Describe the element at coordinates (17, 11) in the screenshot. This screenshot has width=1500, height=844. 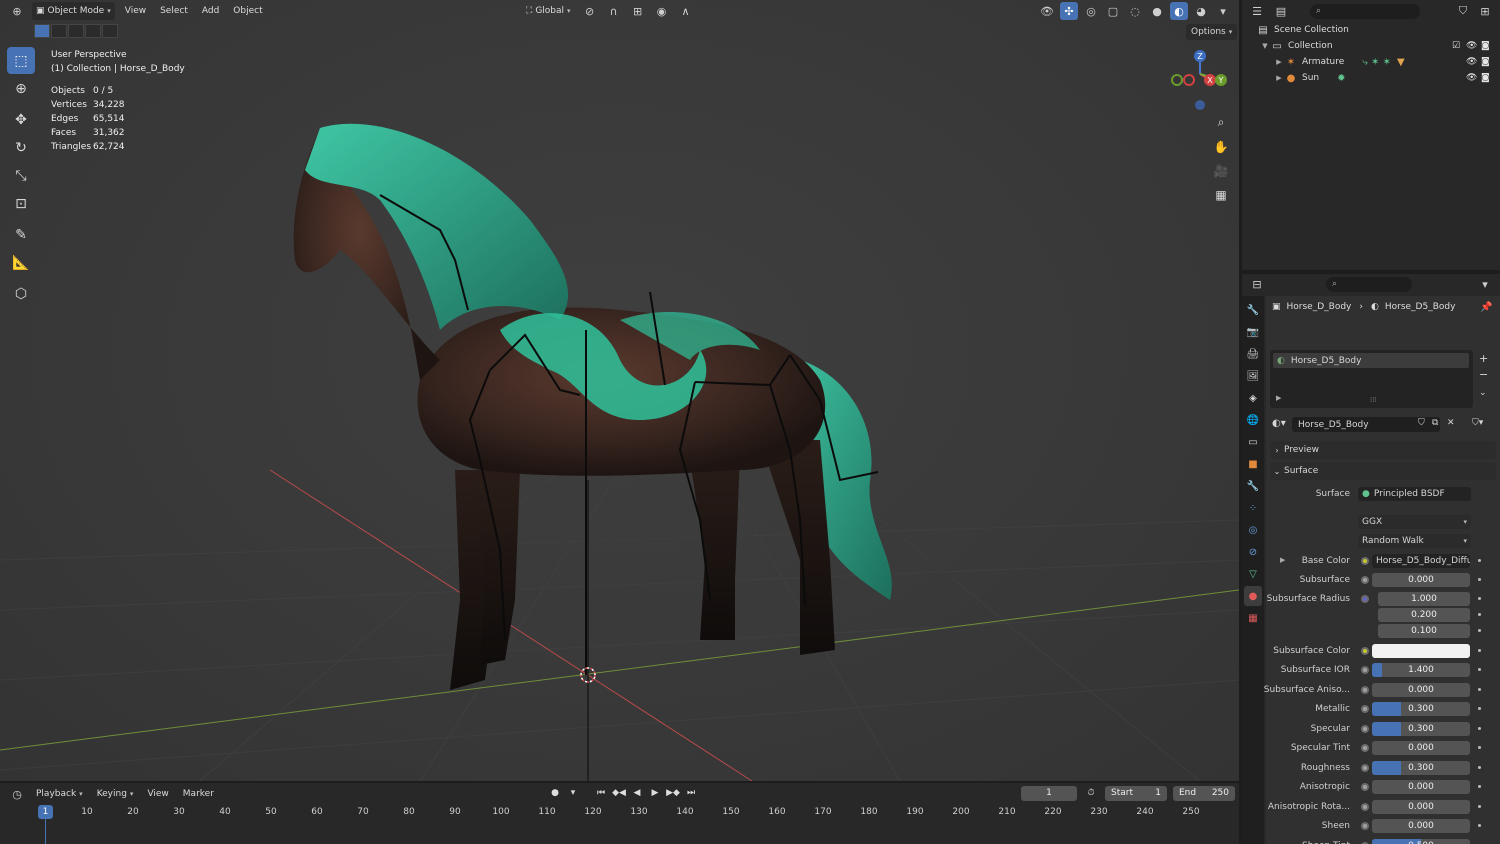
I see `editor-type-icon: ⊕` at that location.